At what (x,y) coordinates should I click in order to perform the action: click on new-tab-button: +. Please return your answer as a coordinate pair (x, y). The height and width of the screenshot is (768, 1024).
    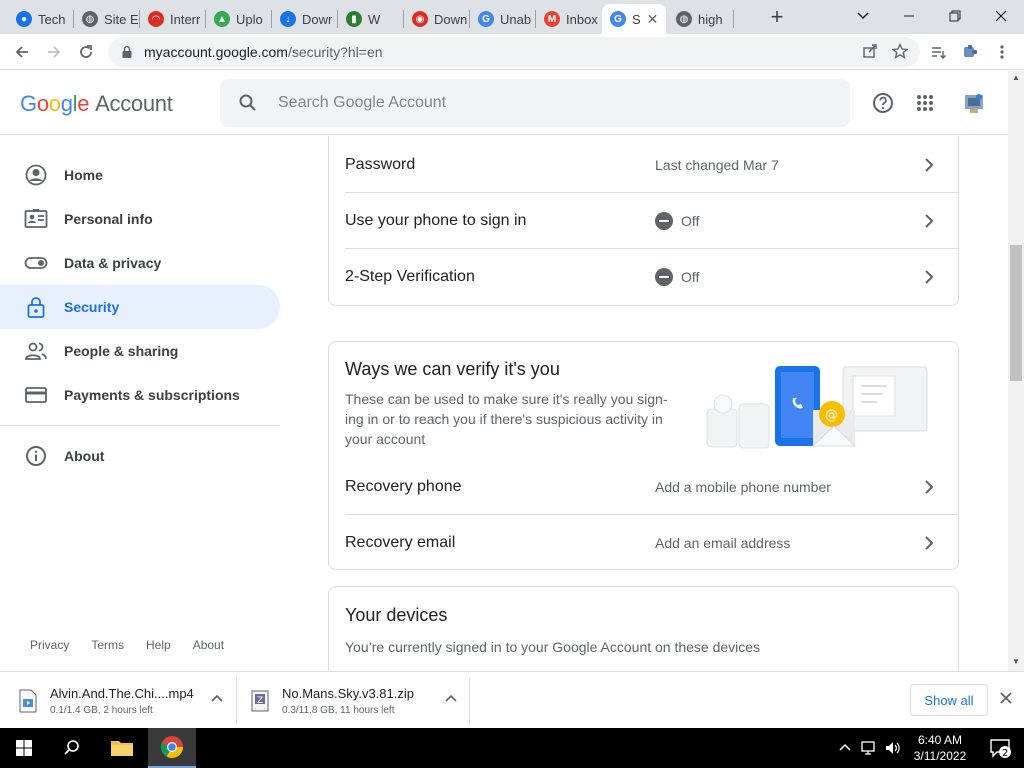
    Looking at the image, I should click on (777, 18).